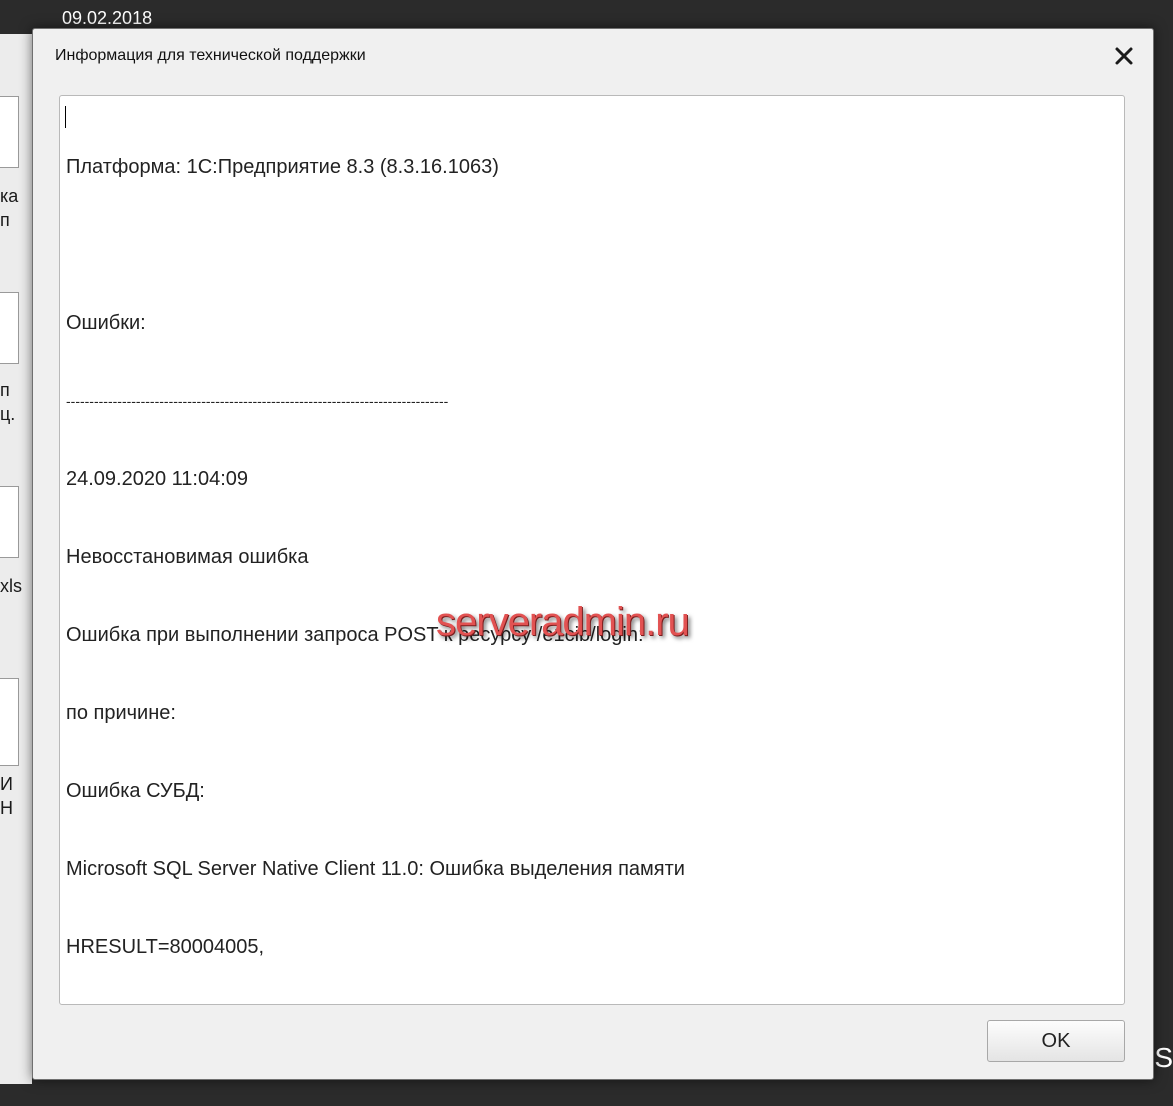  Describe the element at coordinates (16, 559) in the screenshot. I see `desktop-strip: ка п п ц. xls И Н` at that location.